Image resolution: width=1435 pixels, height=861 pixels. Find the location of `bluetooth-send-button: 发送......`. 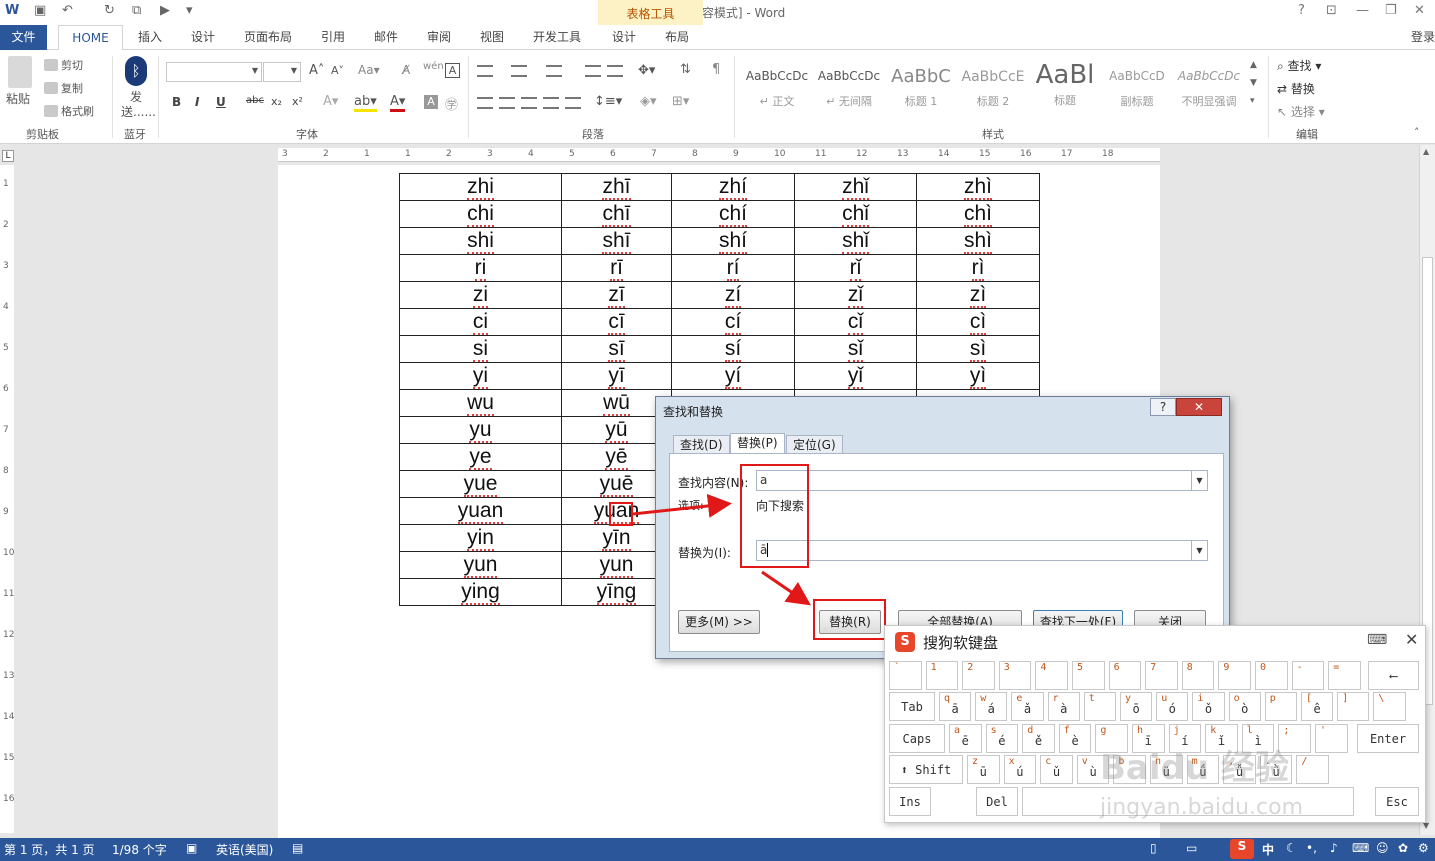

bluetooth-send-button: 发送...... is located at coordinates (138, 105).